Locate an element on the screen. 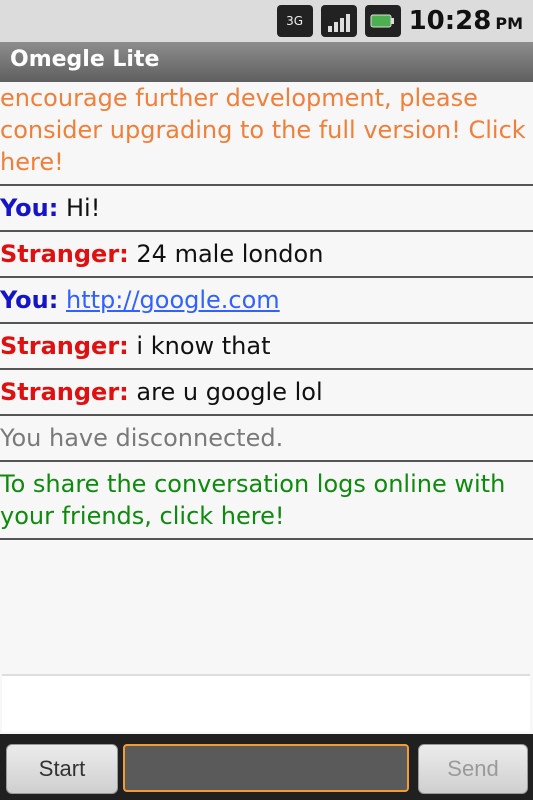 Image resolution: width=533 pixels, height=800 pixels. chat-message: Stranger: i know that is located at coordinates (266, 347).